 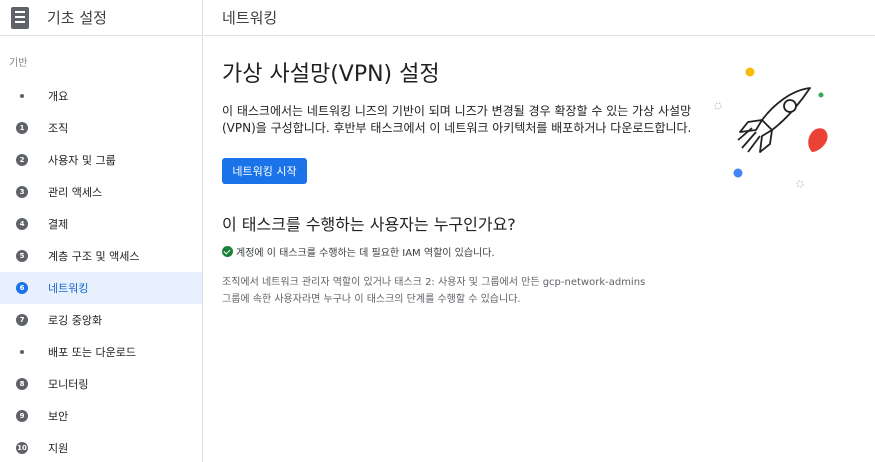 I want to click on step-number-badge: 9, so click(x=22, y=416).